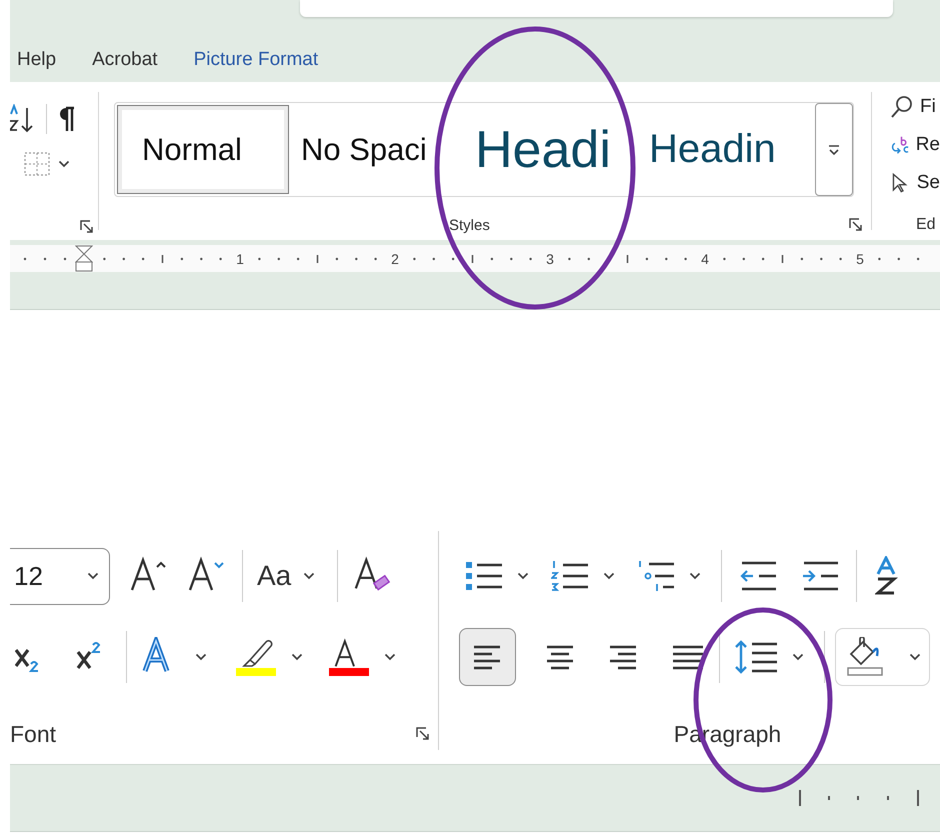 This screenshot has width=940, height=833. What do you see at coordinates (928, 107) in the screenshot?
I see `editing-command: Fi` at bounding box center [928, 107].